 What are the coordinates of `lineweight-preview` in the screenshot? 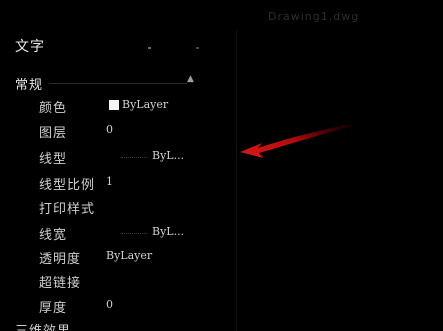 It's located at (134, 234).